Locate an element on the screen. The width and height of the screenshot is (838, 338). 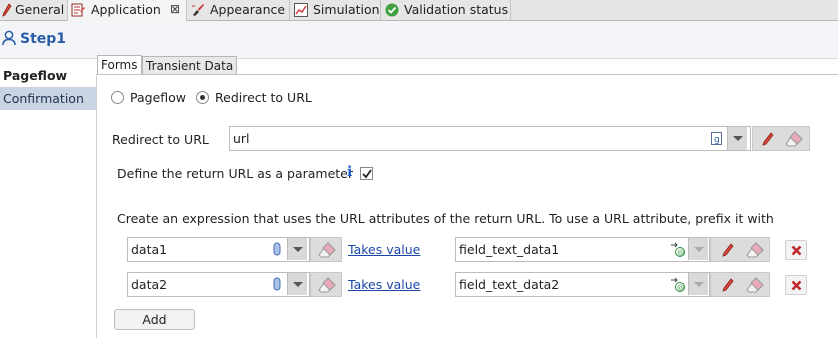
tab-general: General is located at coordinates (34, 10).